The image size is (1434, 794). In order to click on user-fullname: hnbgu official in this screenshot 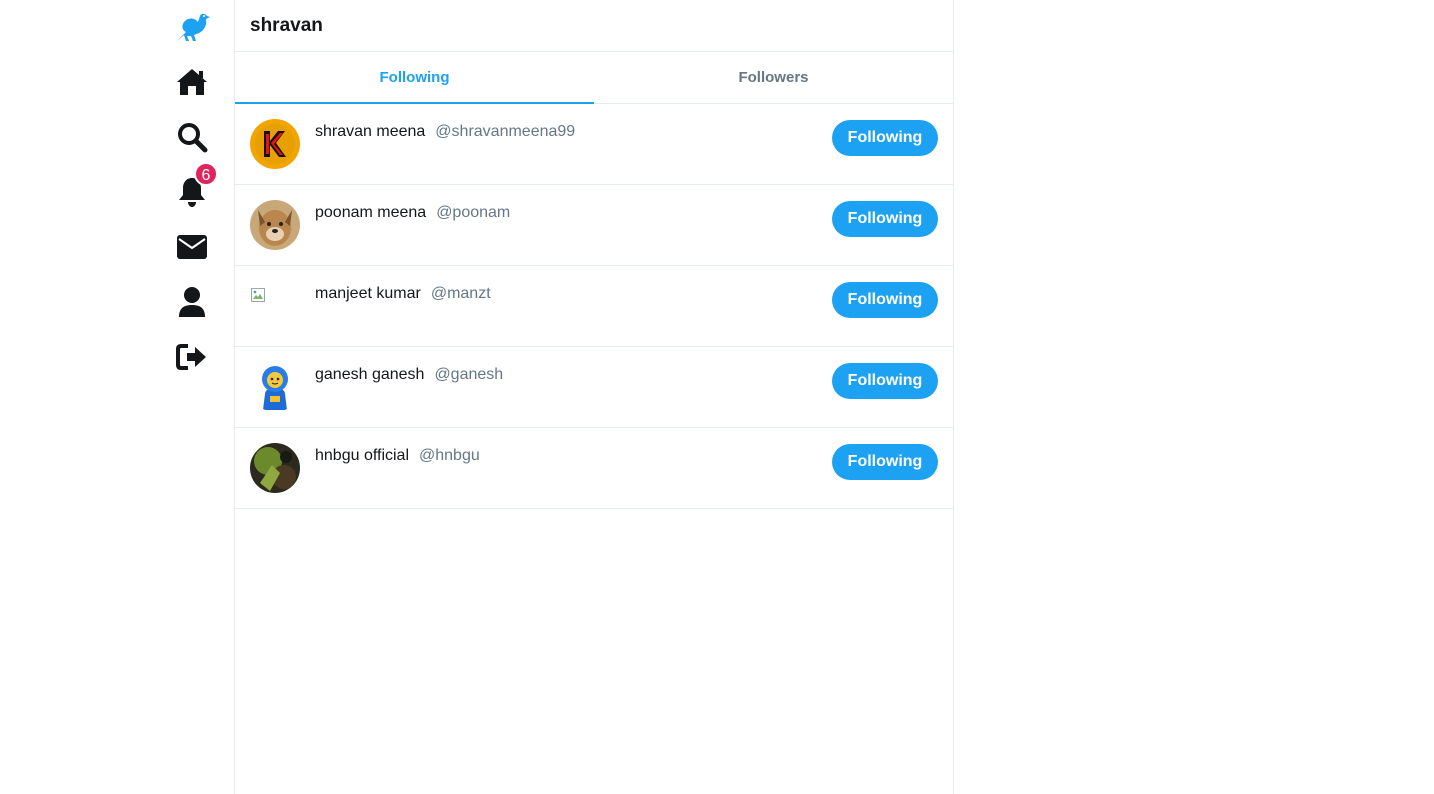, I will do `click(362, 455)`.